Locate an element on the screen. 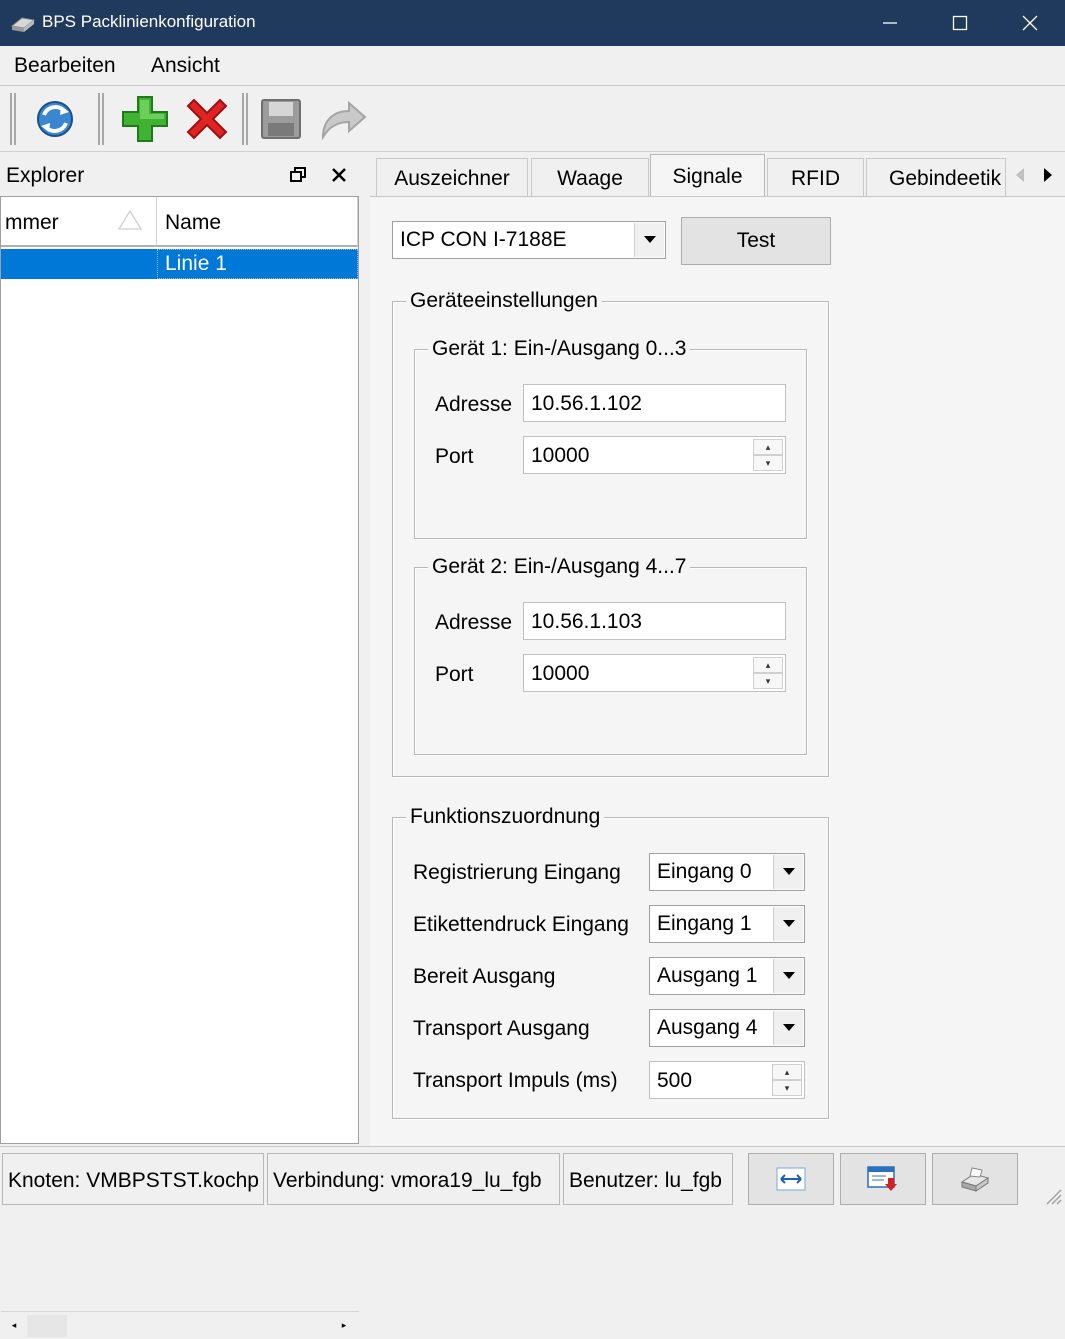  undo-button is located at coordinates (343, 119).